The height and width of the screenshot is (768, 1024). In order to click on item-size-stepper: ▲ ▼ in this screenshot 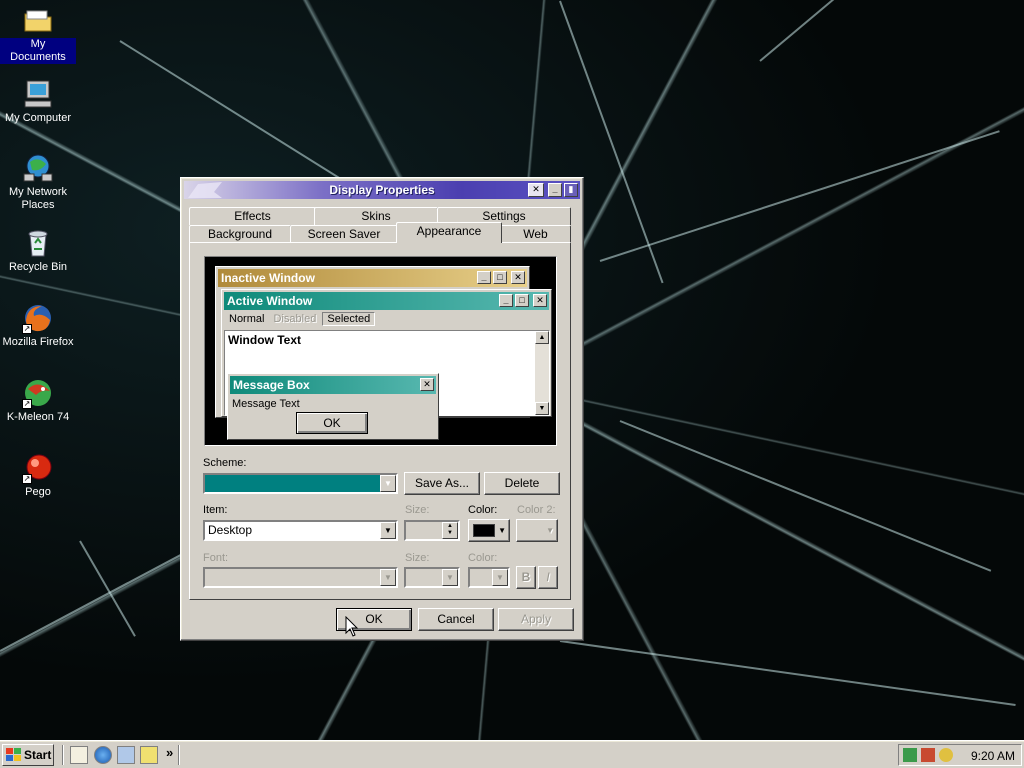, I will do `click(432, 530)`.